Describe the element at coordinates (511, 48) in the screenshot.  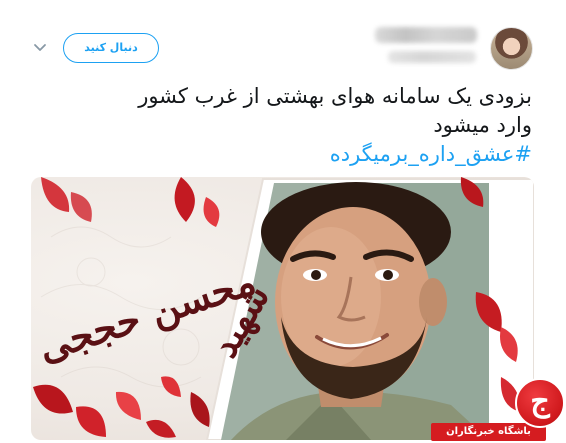
I see `avatar` at that location.